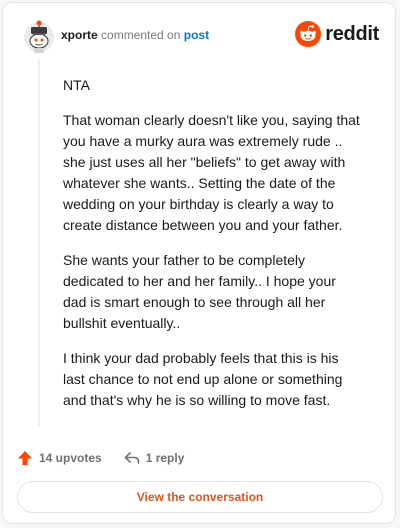  I want to click on upvote-button: 14 upvotes, so click(59, 458).